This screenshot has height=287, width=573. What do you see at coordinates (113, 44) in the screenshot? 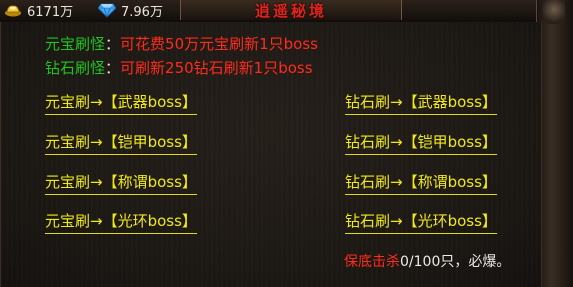
I see `yuanbao-colon: ：` at bounding box center [113, 44].